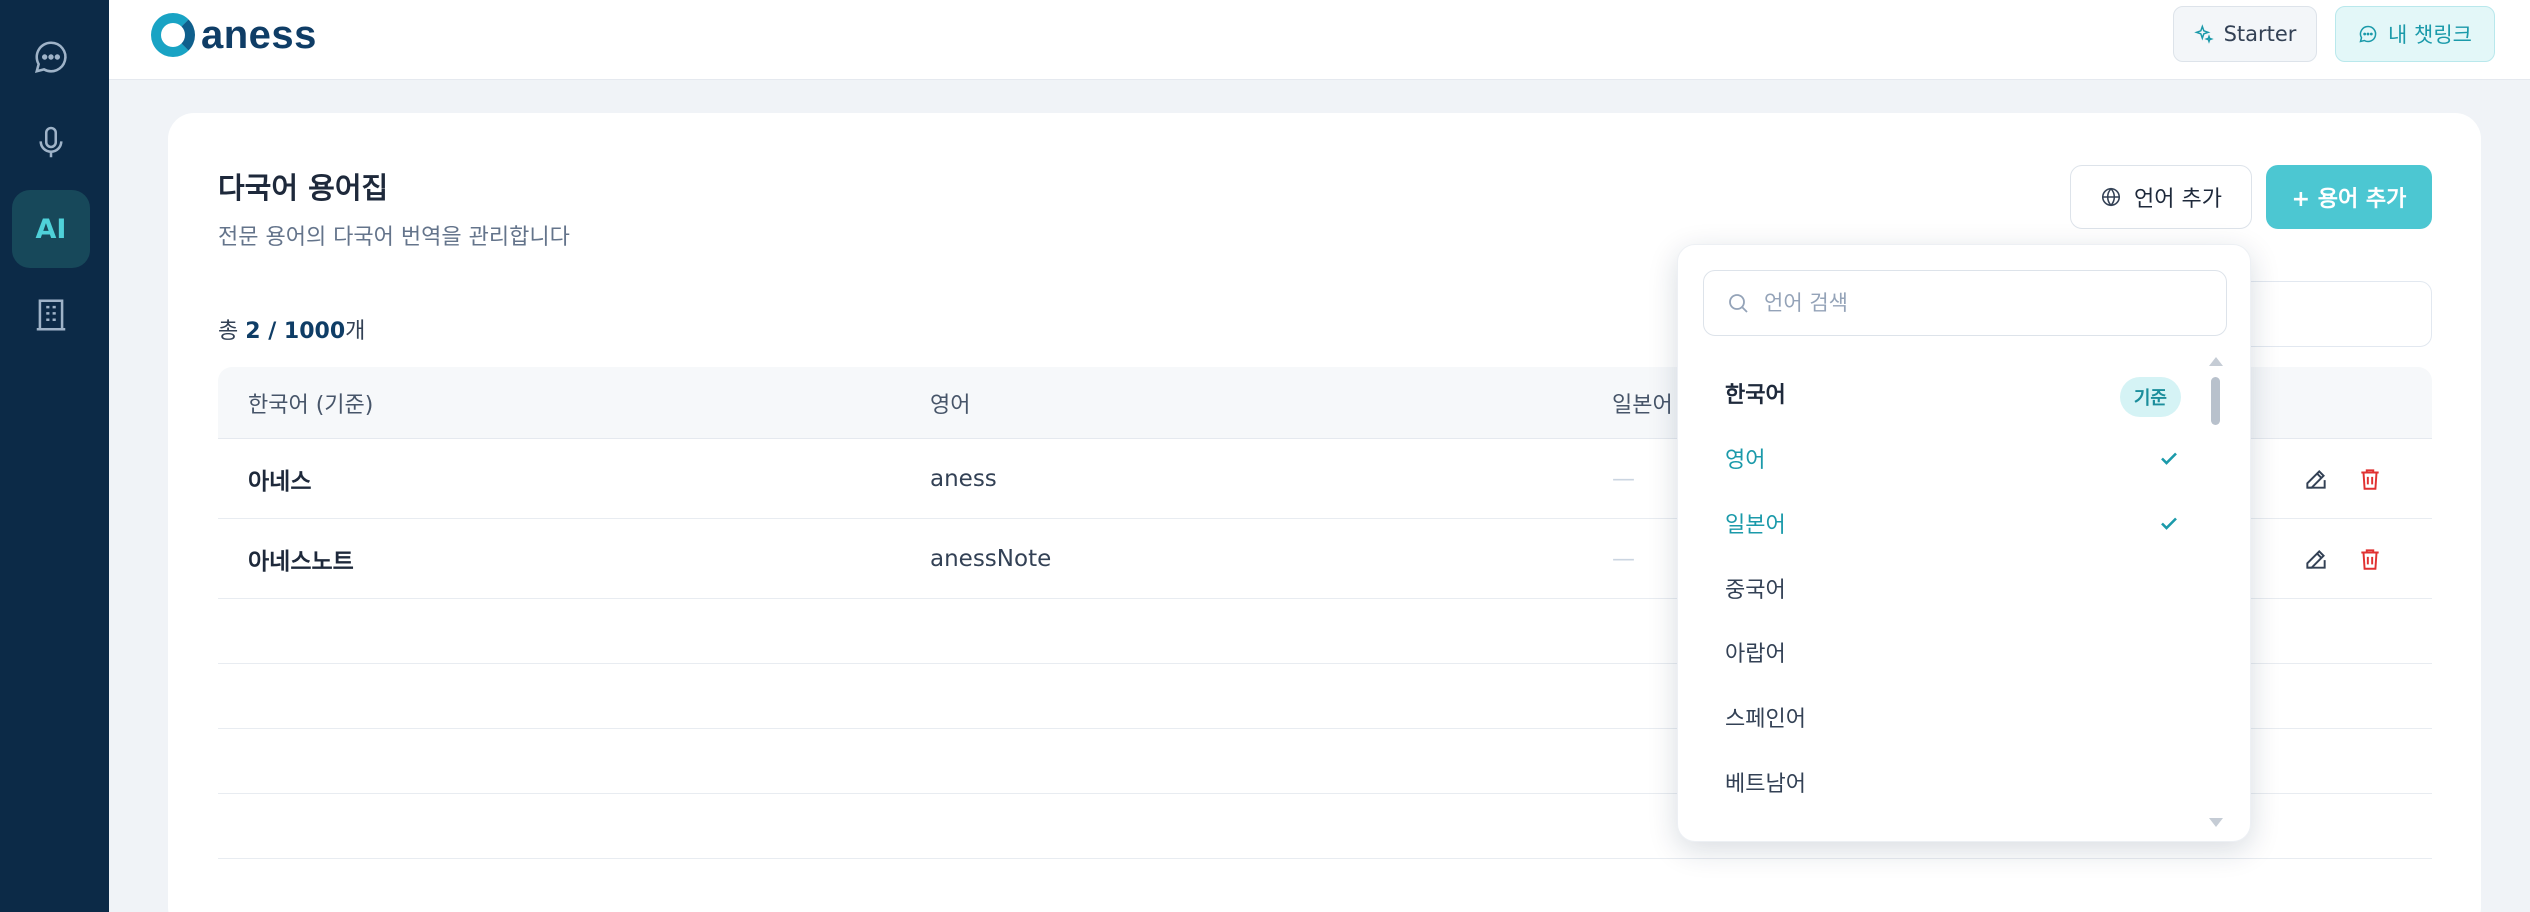 The width and height of the screenshot is (2530, 912). I want to click on dropdown-scrollbar, so click(2215, 592).